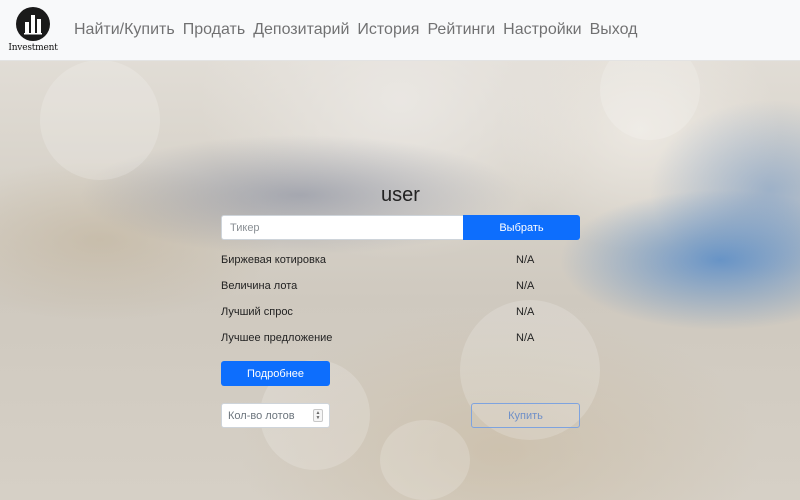 Image resolution: width=800 pixels, height=500 pixels. Describe the element at coordinates (270, 415) in the screenshot. I see `quantity-input` at that location.